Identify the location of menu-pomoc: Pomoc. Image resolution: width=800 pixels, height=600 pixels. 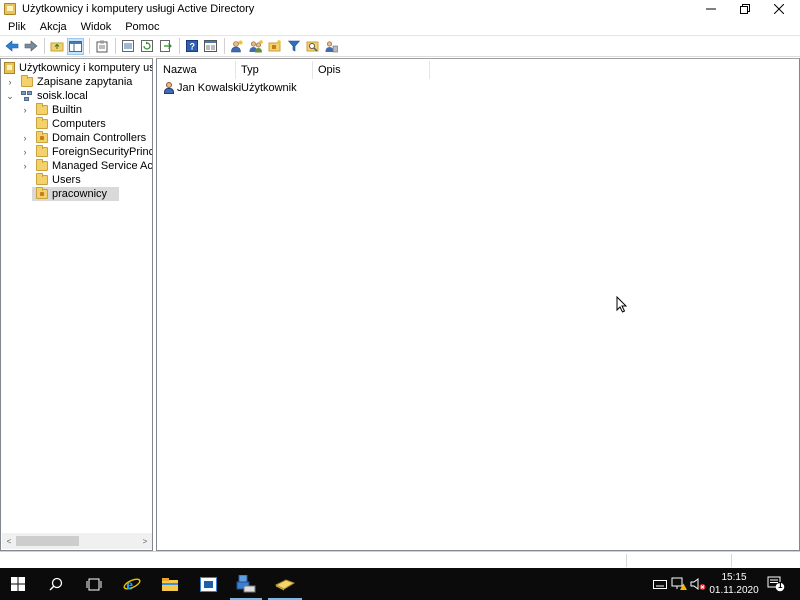
(142, 27).